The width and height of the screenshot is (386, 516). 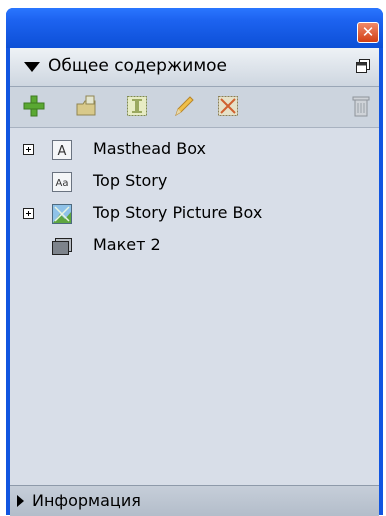 What do you see at coordinates (194, 183) in the screenshot?
I see `tree-item-top-story: Aa Top Story` at bounding box center [194, 183].